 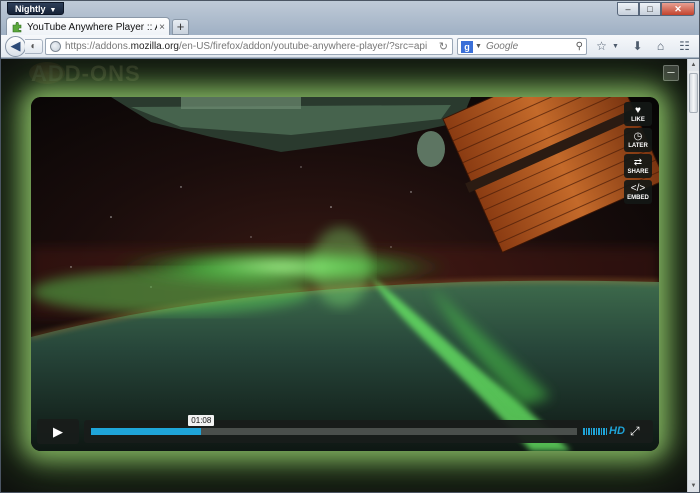 I want to click on like-button: ♥ LIKE, so click(x=638, y=114).